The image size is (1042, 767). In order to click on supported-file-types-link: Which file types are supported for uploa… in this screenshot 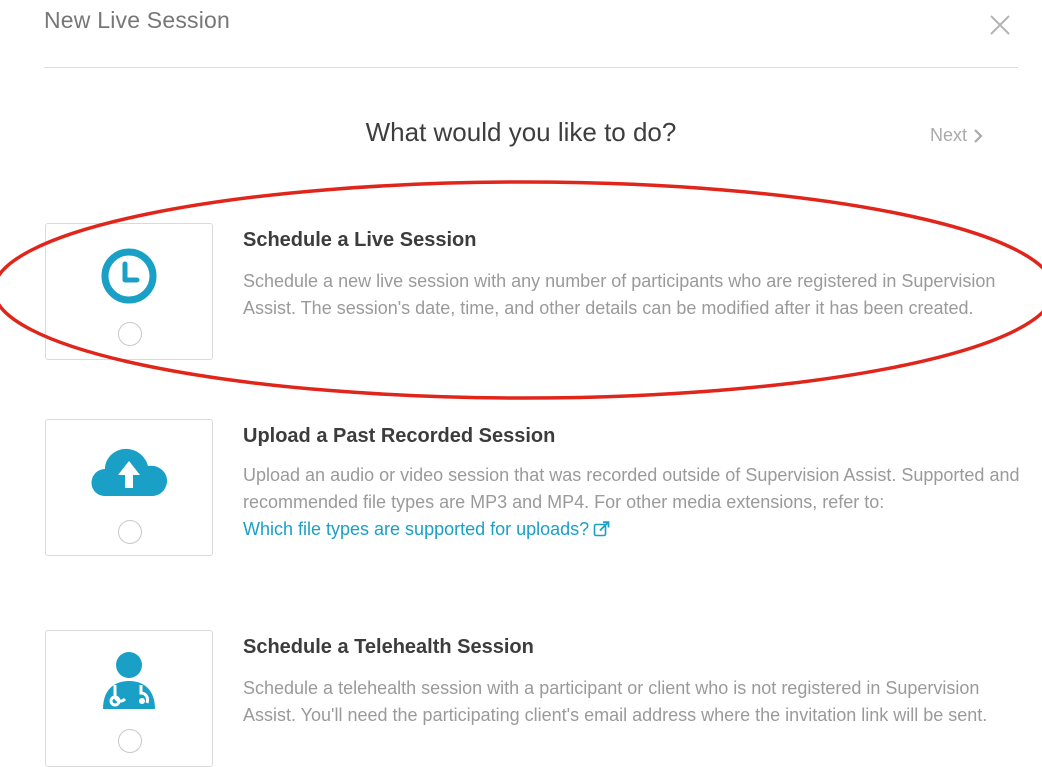, I will do `click(426, 529)`.